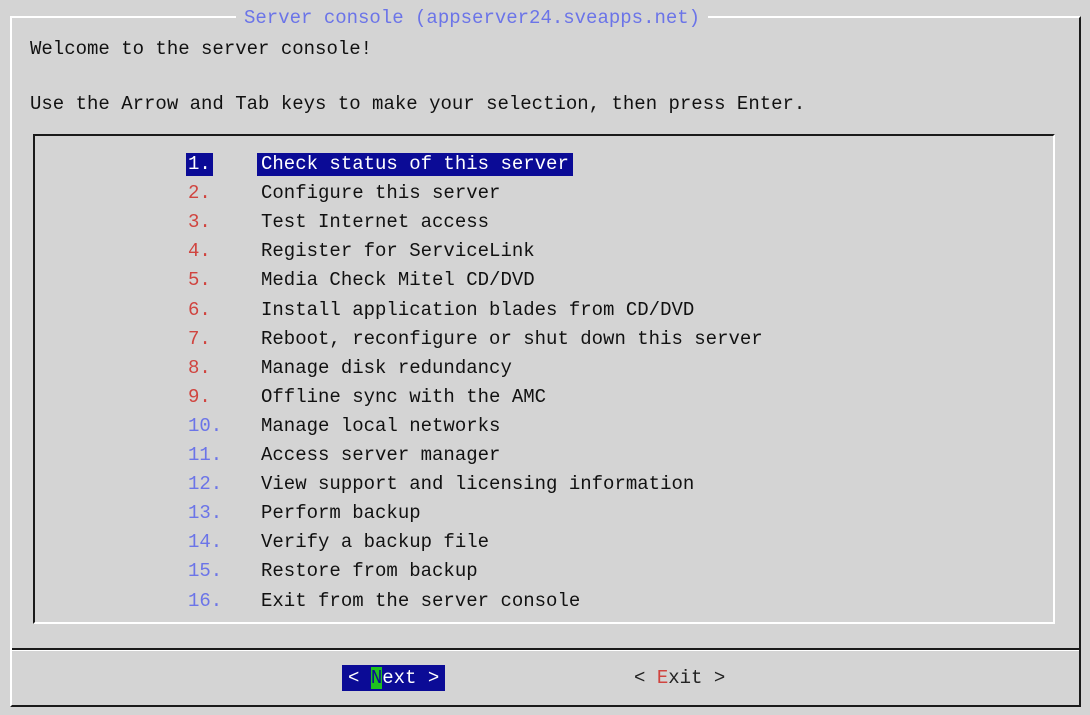 This screenshot has height=715, width=1090. What do you see at coordinates (199, 193) in the screenshot?
I see `menu-item-number: 2.` at bounding box center [199, 193].